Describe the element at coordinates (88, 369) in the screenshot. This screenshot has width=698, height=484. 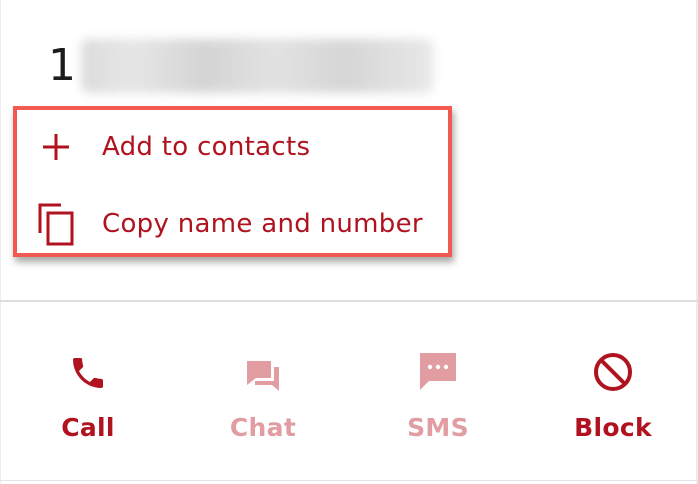
I see `phone-icon` at that location.